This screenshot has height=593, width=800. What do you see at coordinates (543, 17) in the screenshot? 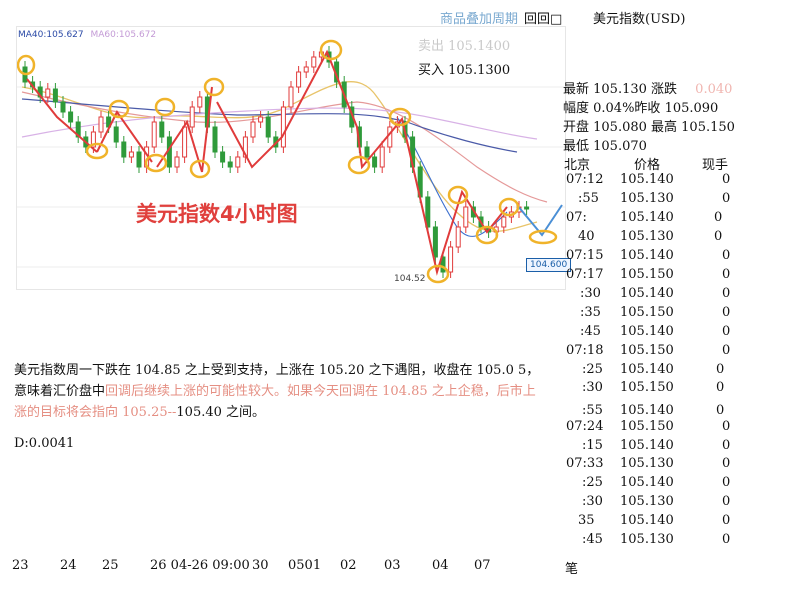
I see `window-controls: 回回□` at bounding box center [543, 17].